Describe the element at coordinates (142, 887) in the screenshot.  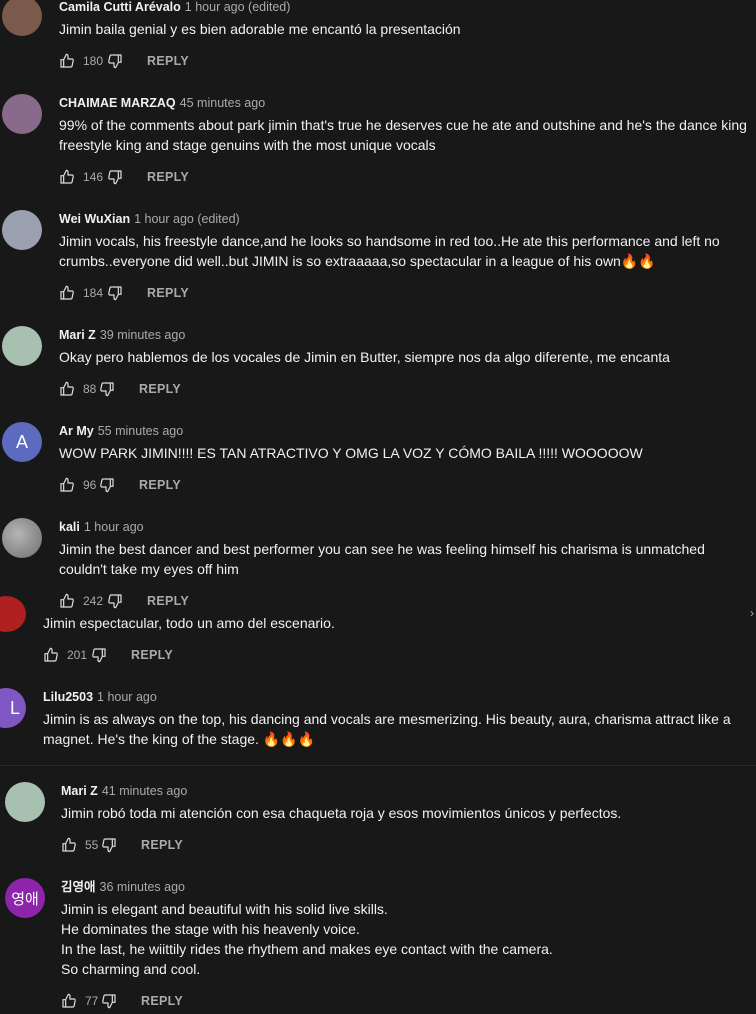
I see `comment-time: 36 minutes ago` at that location.